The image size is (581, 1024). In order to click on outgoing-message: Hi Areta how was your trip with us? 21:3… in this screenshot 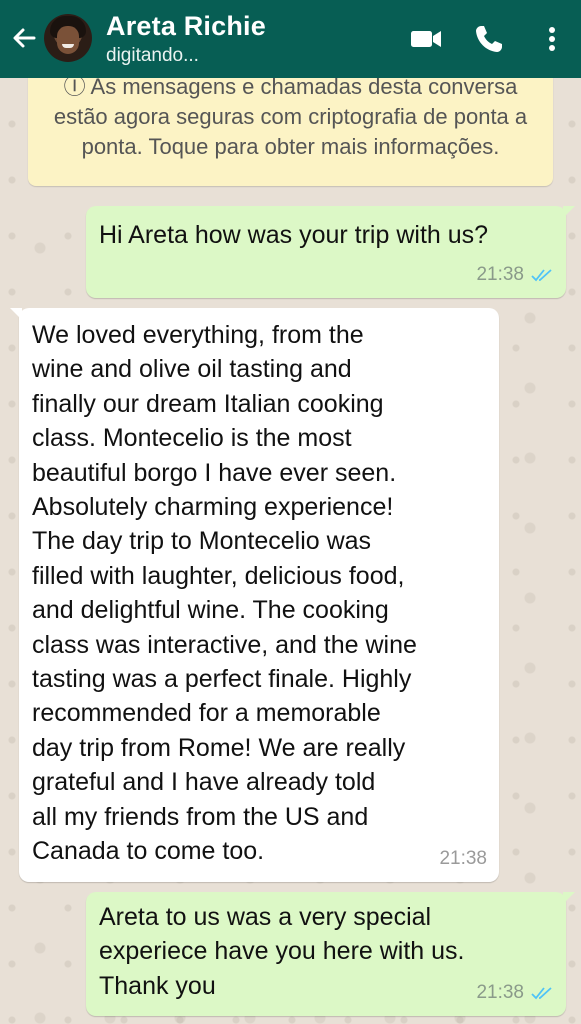, I will do `click(330, 252)`.